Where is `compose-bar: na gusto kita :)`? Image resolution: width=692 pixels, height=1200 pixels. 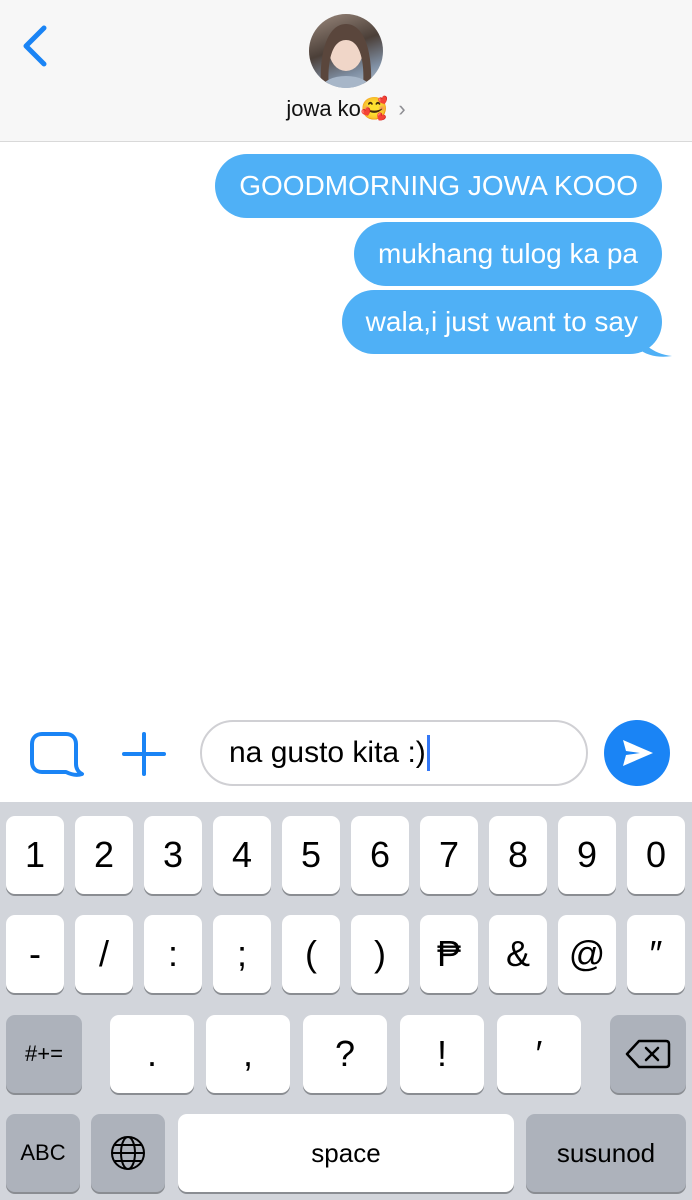
compose-bar: na gusto kita :) is located at coordinates (346, 757).